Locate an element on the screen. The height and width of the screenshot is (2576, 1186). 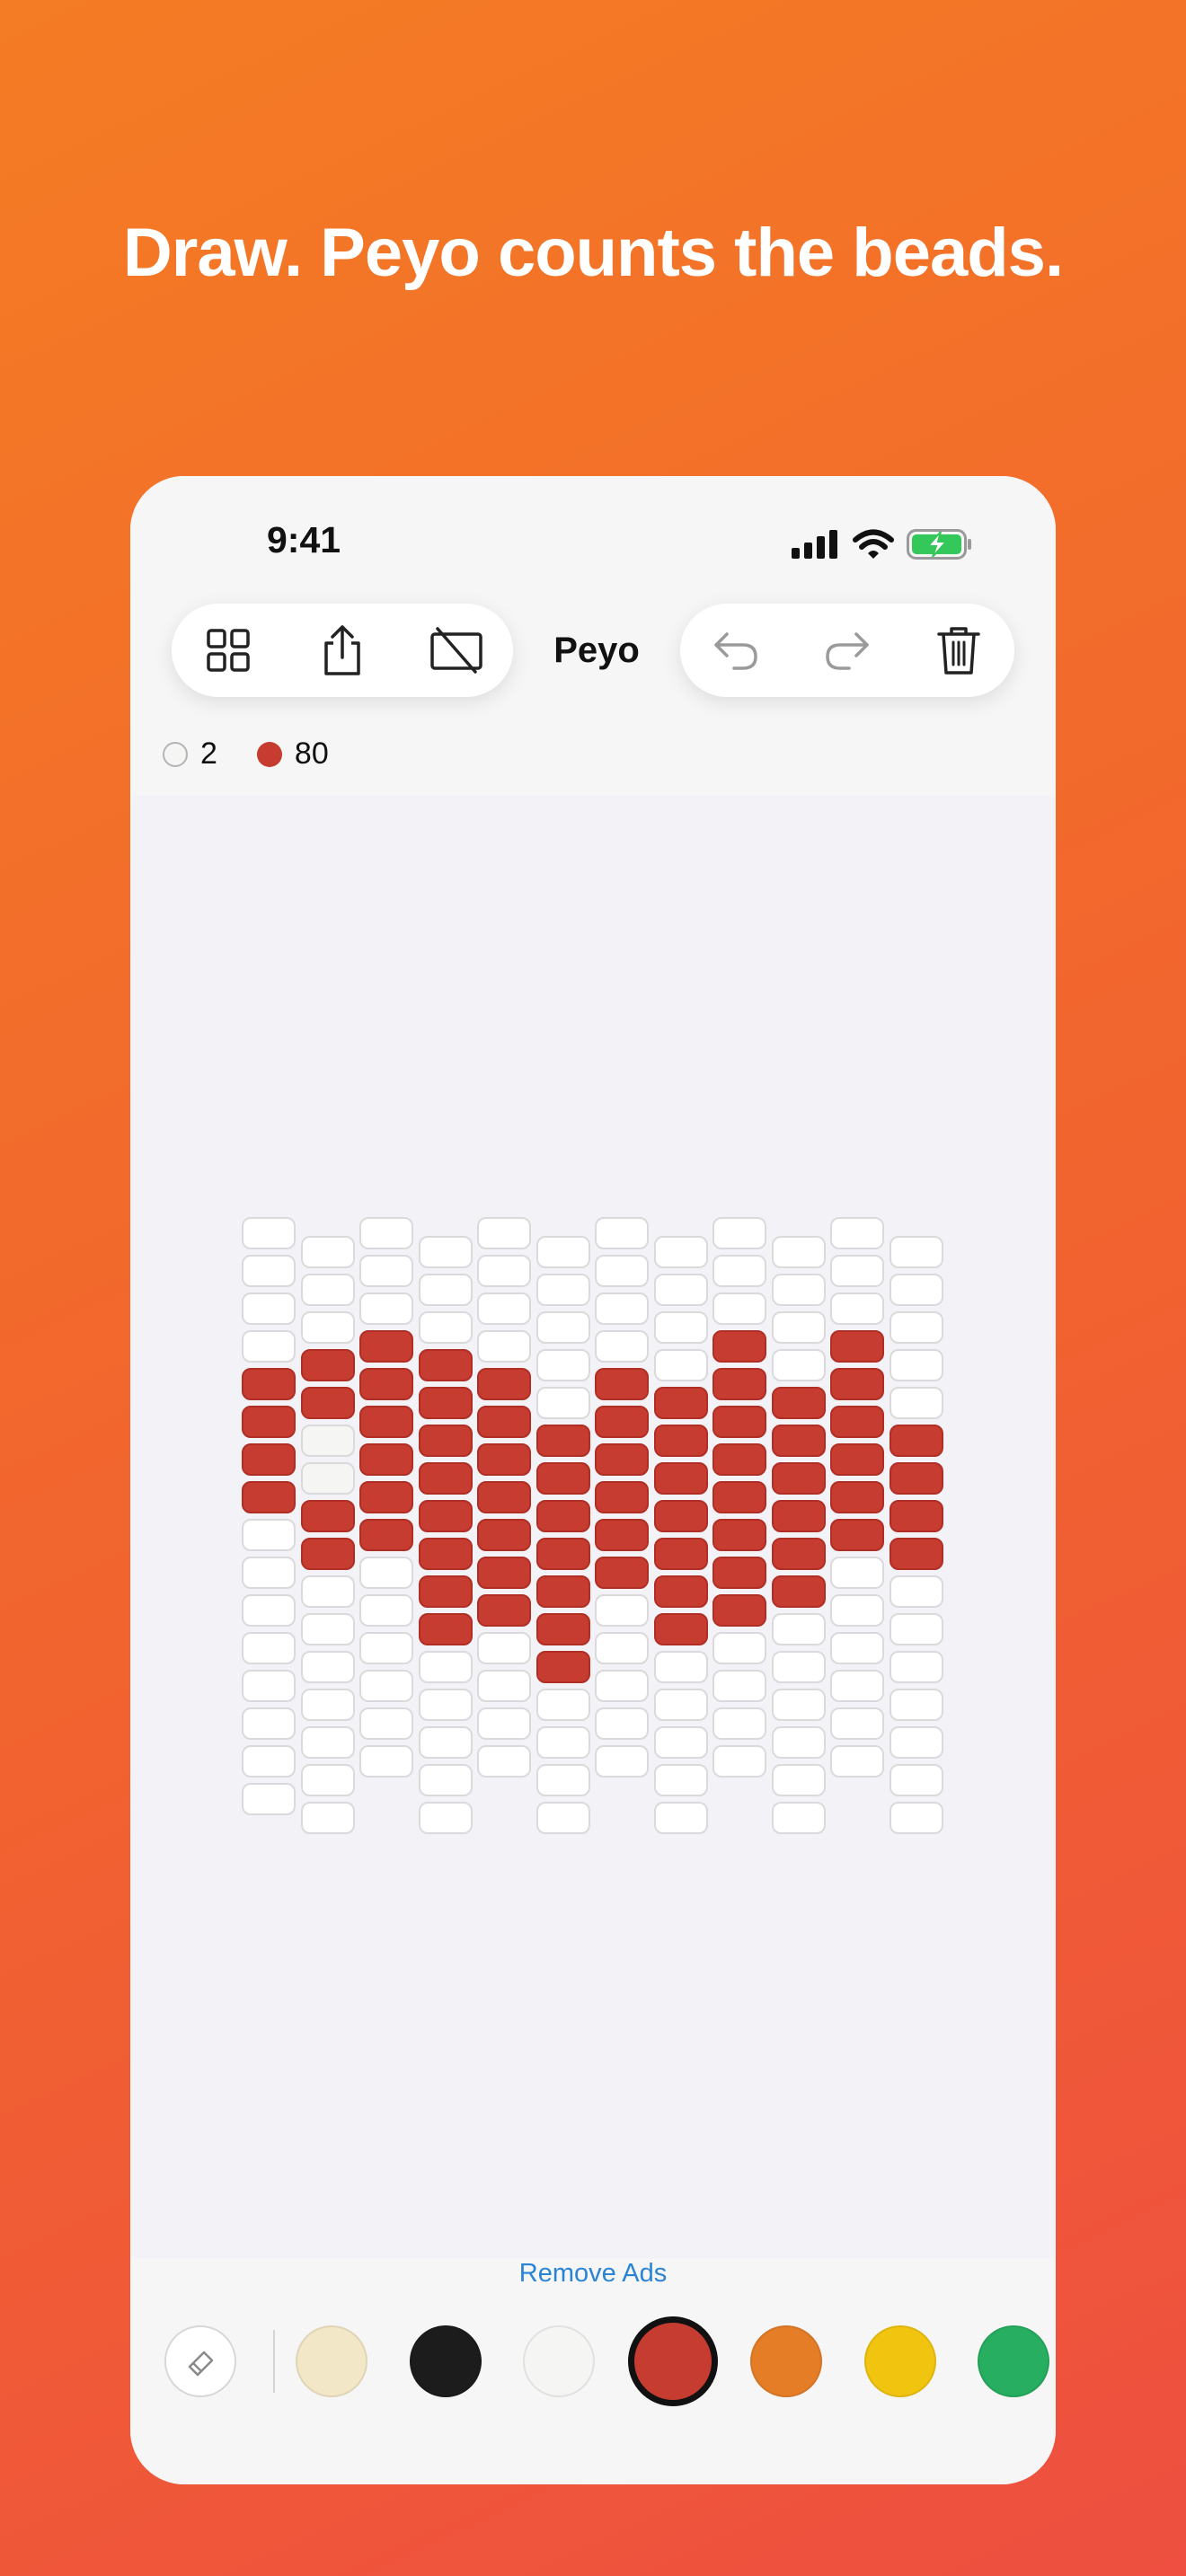
swatch-orange is located at coordinates (786, 2361).